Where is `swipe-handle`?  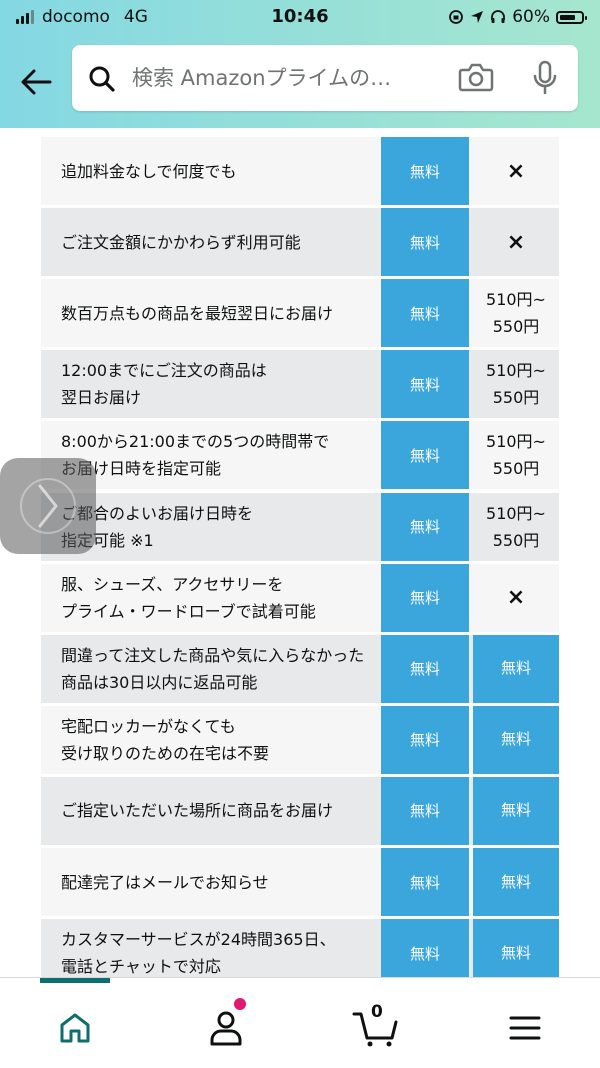 swipe-handle is located at coordinates (48, 506).